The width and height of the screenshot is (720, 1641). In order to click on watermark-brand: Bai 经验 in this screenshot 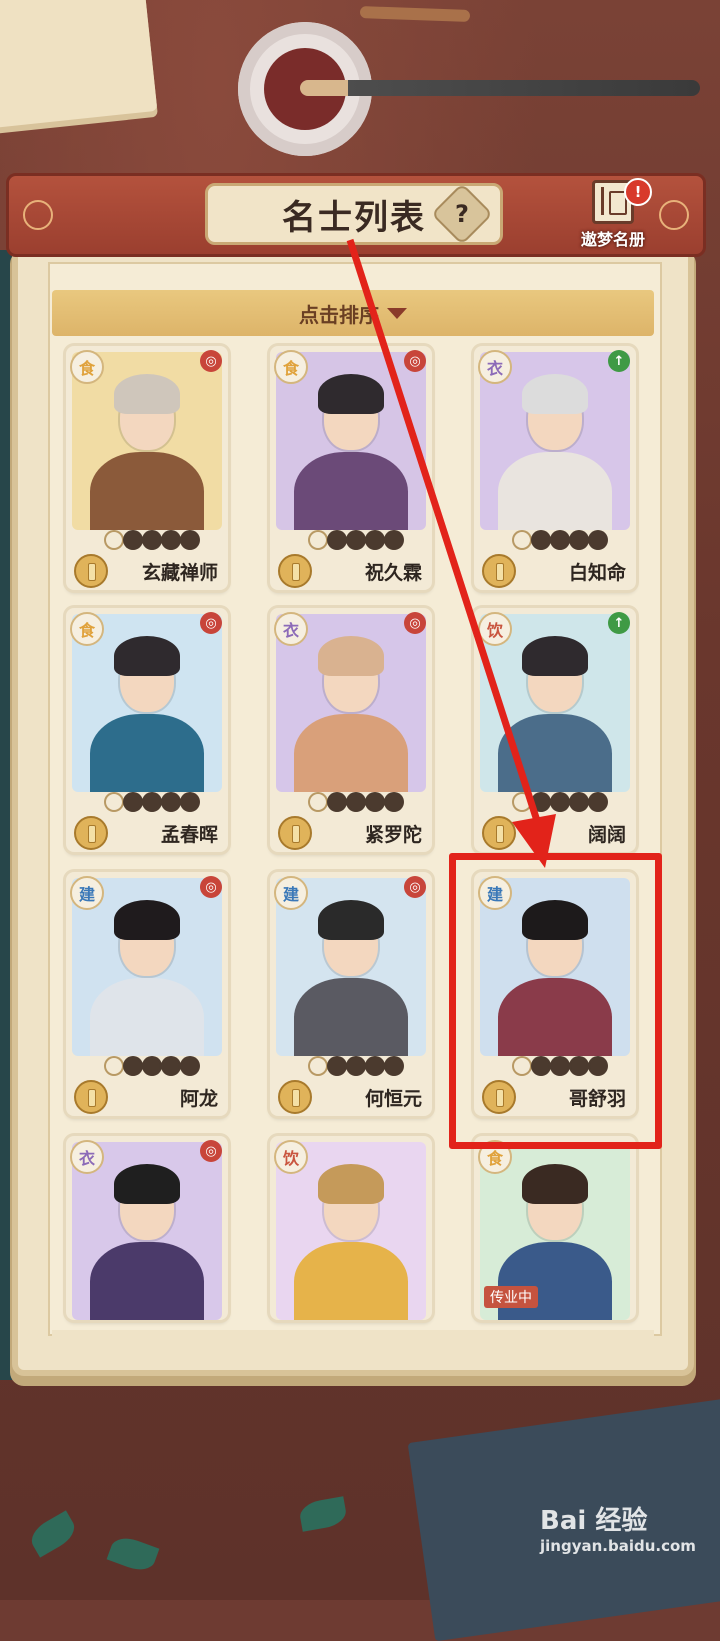, I will do `click(594, 1521)`.